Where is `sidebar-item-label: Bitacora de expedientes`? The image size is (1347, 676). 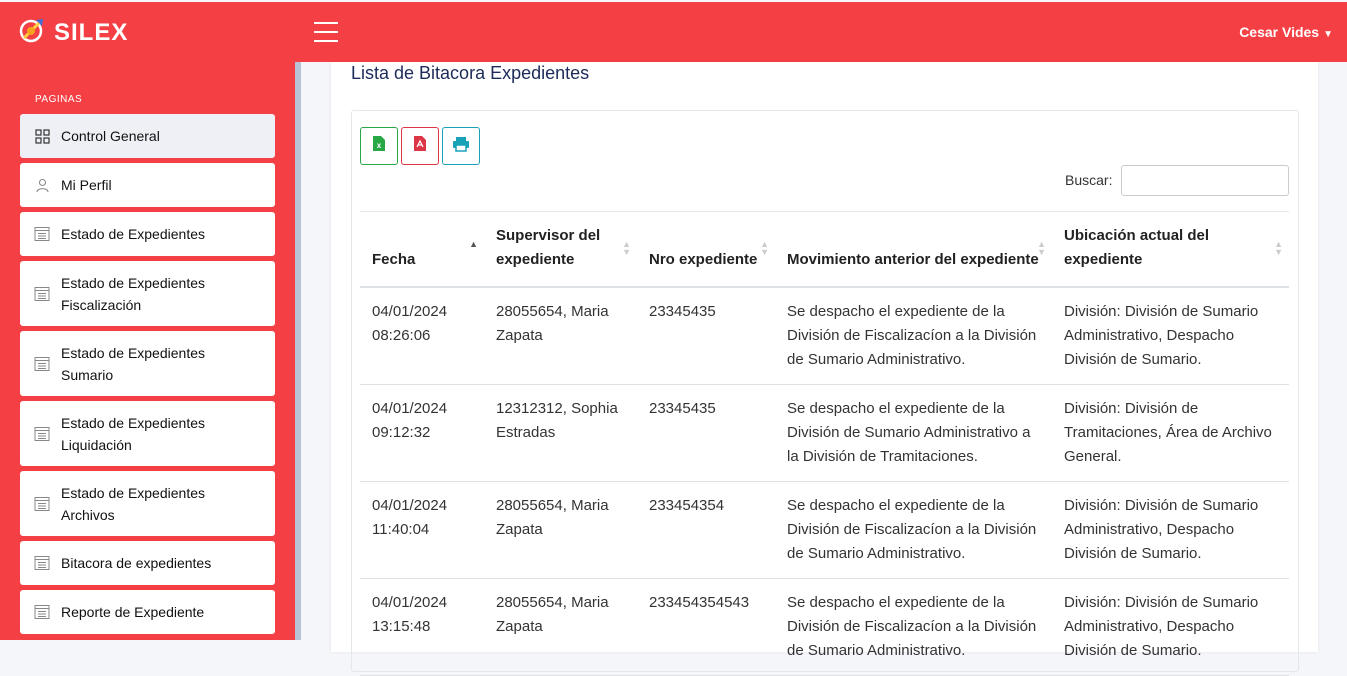
sidebar-item-label: Bitacora de expedientes is located at coordinates (136, 563).